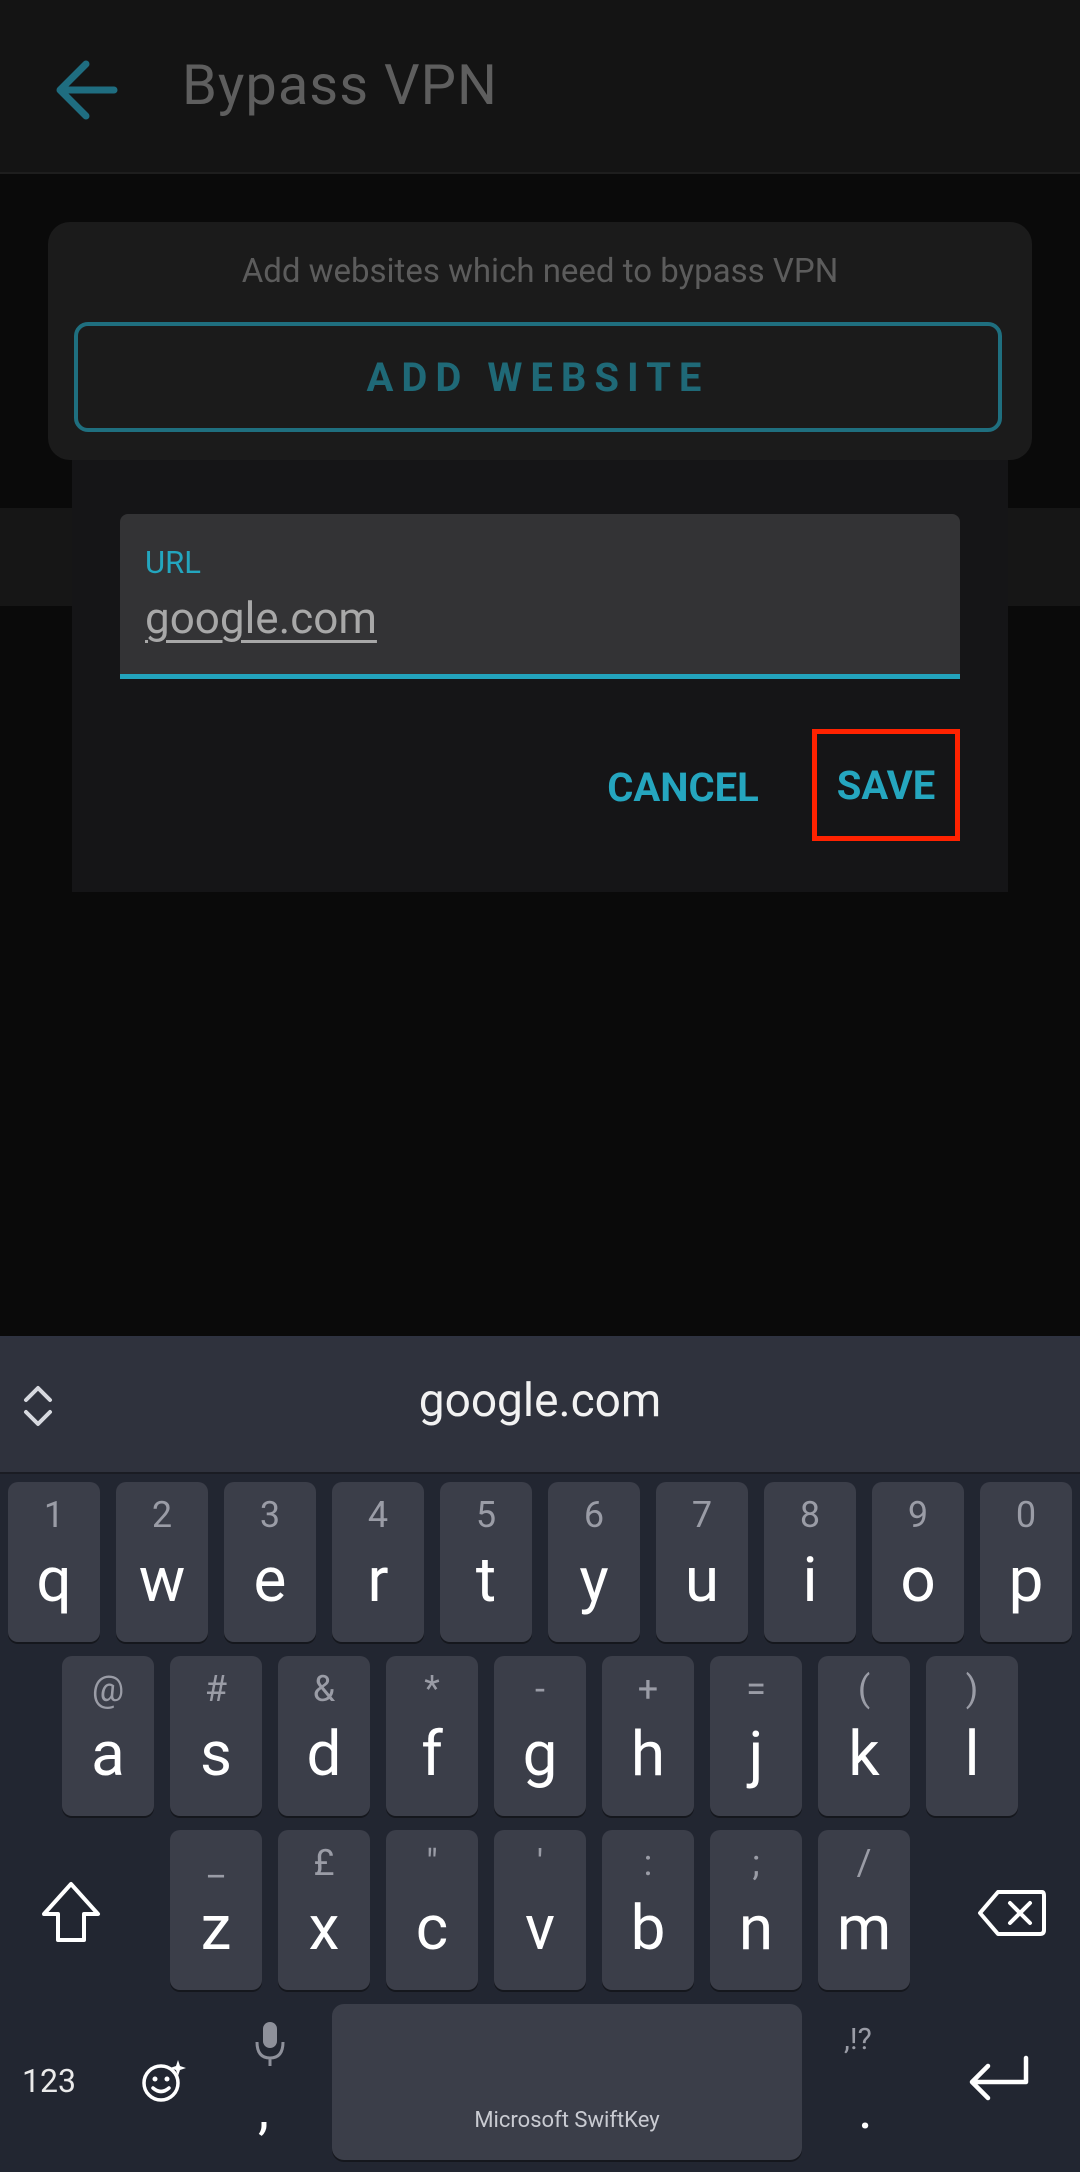 The height and width of the screenshot is (2172, 1080). Describe the element at coordinates (1026, 1515) in the screenshot. I see `key-hint: 0` at that location.